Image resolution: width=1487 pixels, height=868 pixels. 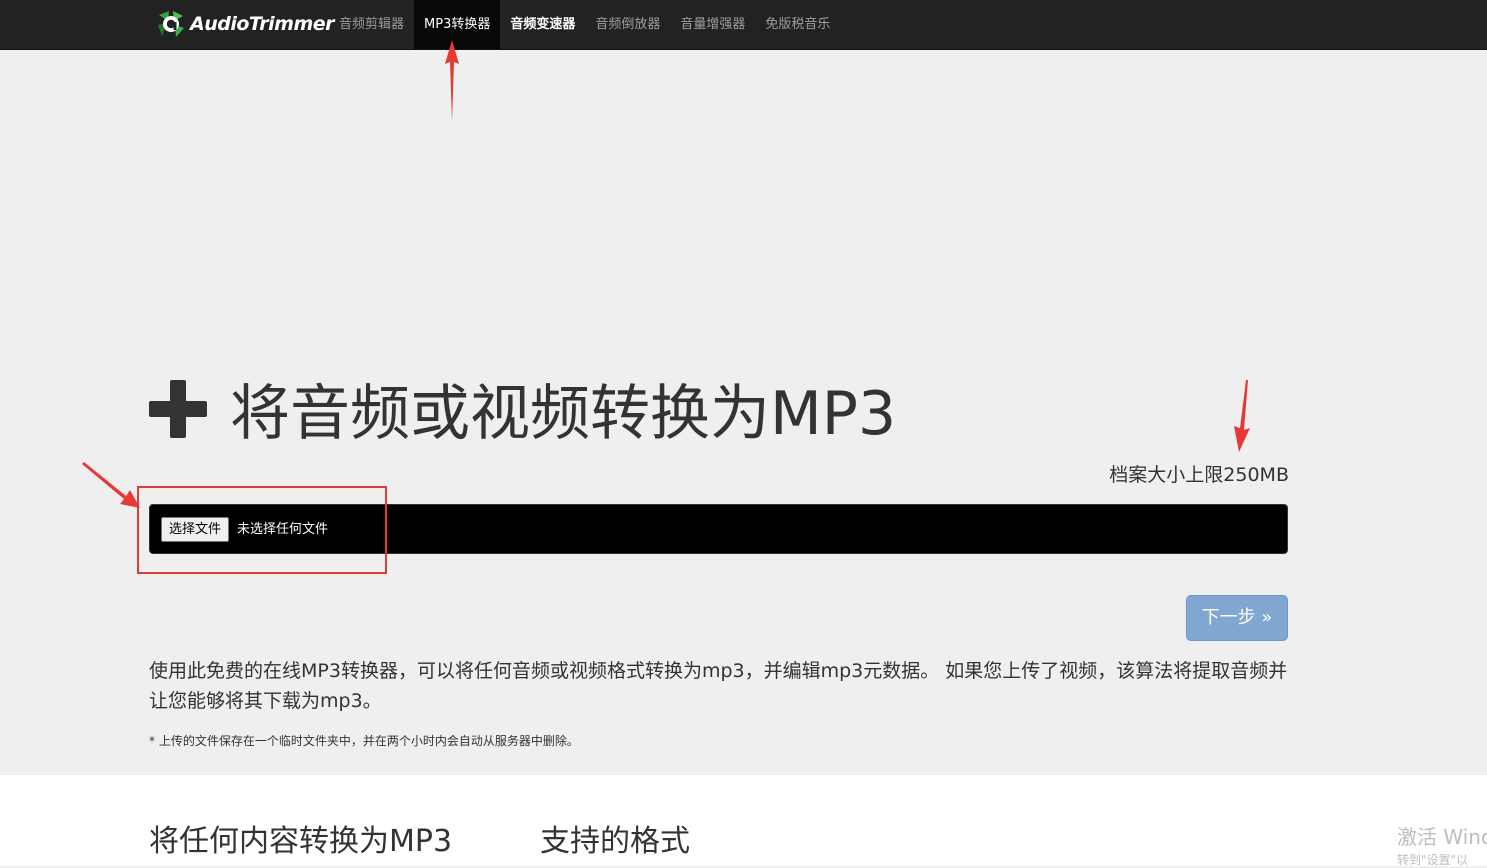 I want to click on audiotrimmer-logo-icon, so click(x=171, y=24).